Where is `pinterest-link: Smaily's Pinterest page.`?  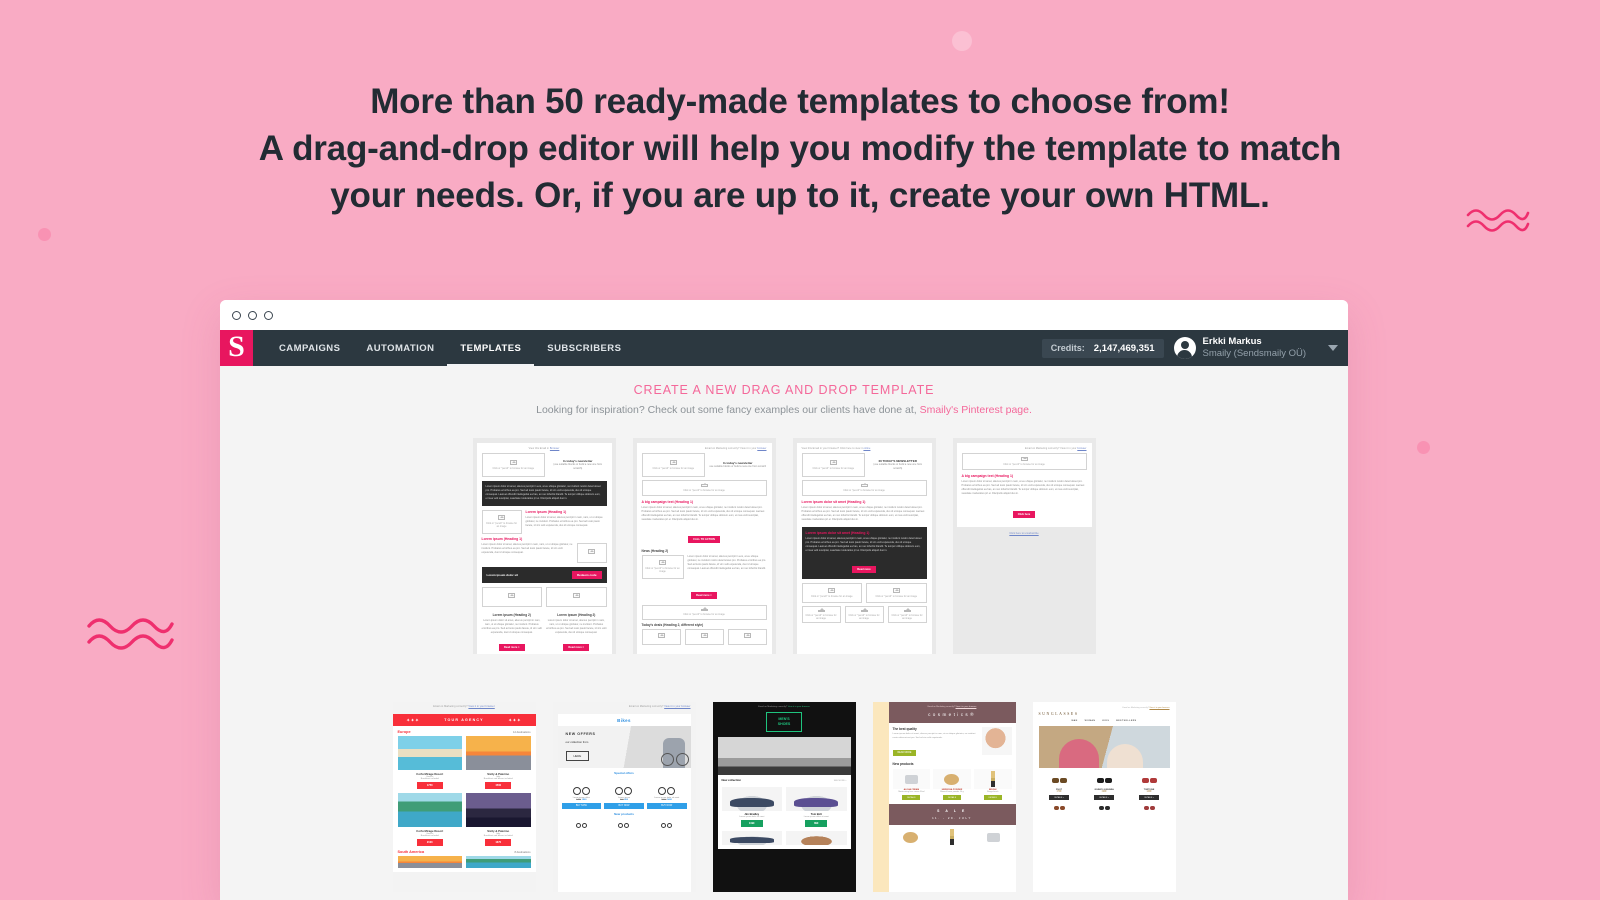 pinterest-link: Smaily's Pinterest page. is located at coordinates (976, 410).